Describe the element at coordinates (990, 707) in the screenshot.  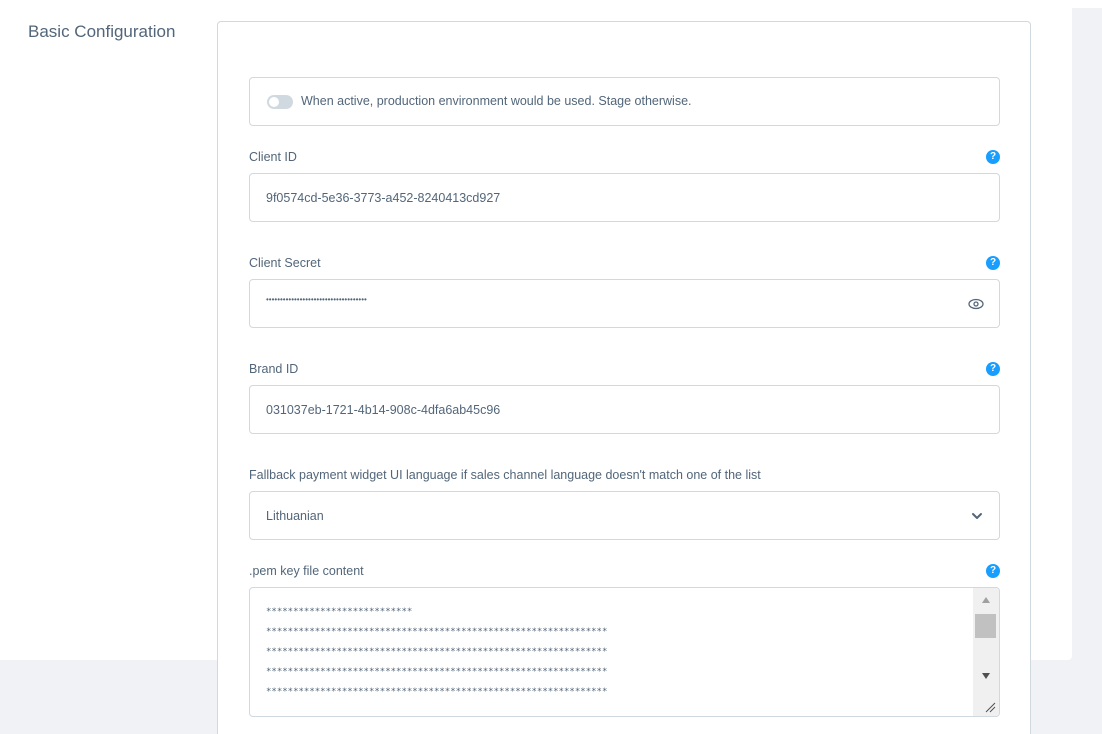
I see `resize-handle-icon` at that location.